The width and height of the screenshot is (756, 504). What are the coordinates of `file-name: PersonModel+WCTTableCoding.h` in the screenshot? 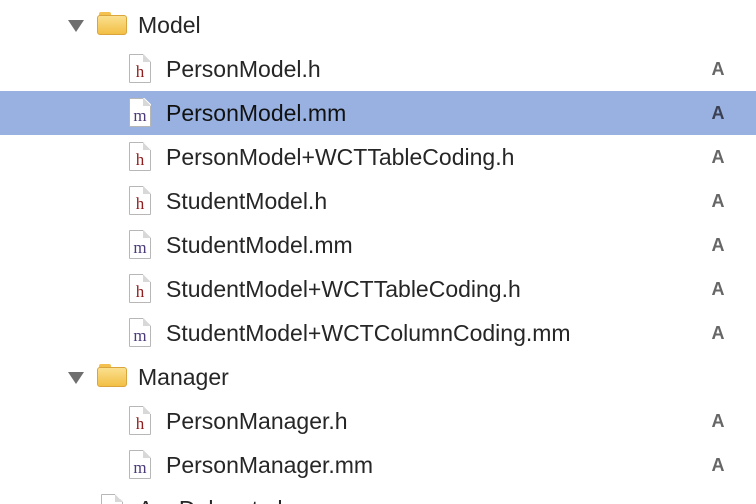 It's located at (340, 157).